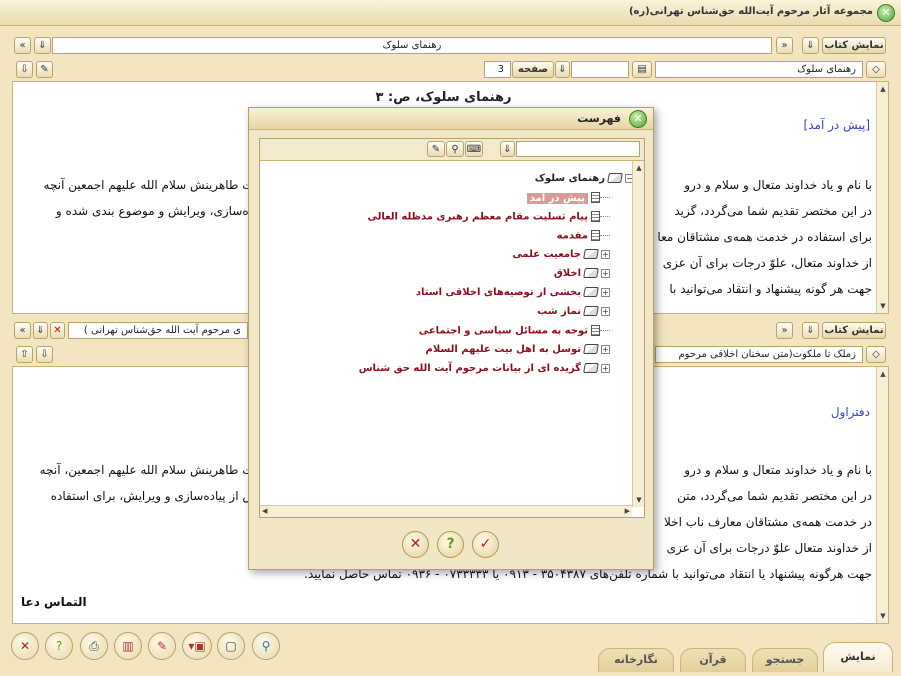 This screenshot has height=676, width=901. I want to click on scroll-right-icon: ▶, so click(627, 511).